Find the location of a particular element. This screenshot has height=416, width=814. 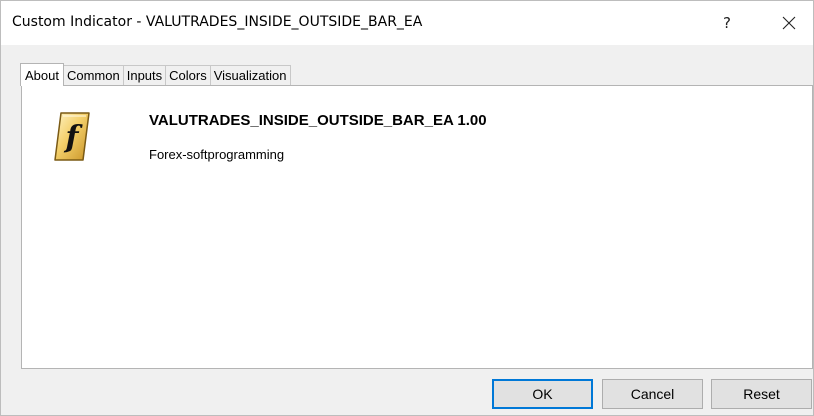

reset-button: Reset is located at coordinates (761, 394).